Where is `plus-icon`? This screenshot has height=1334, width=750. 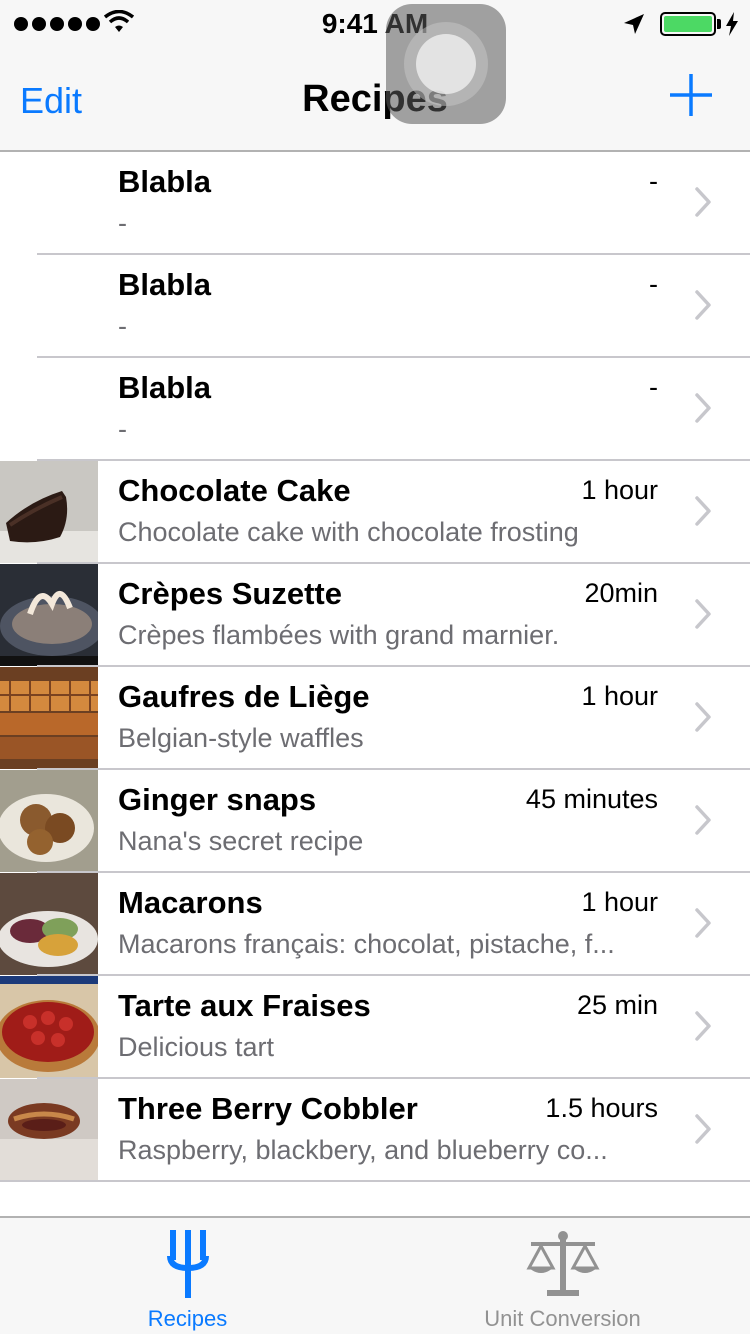
plus-icon is located at coordinates (691, 95).